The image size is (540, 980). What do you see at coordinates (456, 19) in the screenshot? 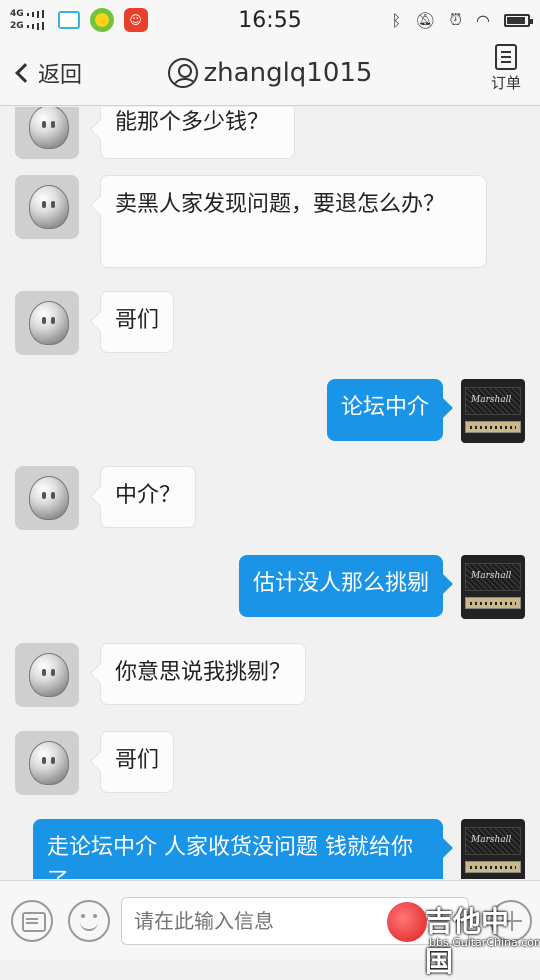
I see `alarm-icon: ⏰︎` at bounding box center [456, 19].